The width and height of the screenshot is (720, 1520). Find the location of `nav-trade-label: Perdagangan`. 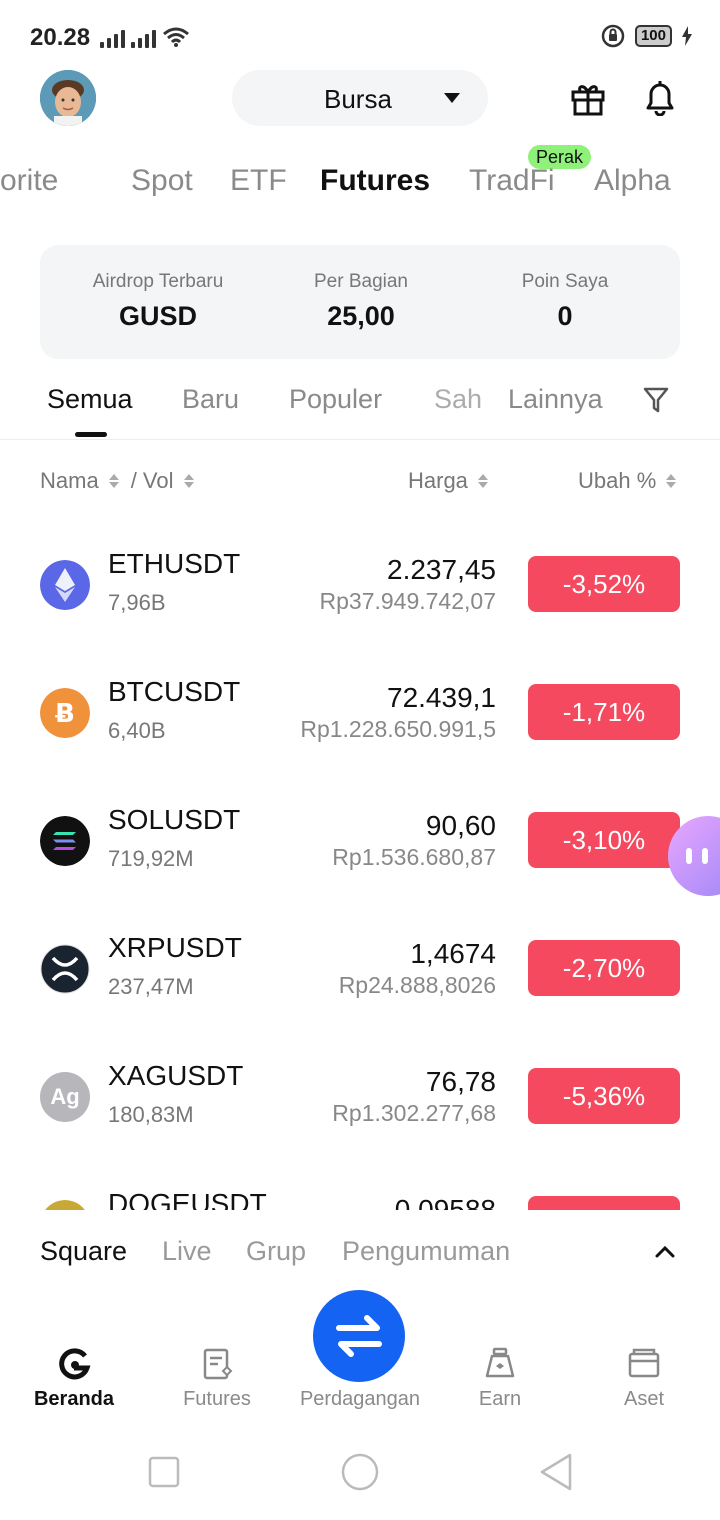

nav-trade-label: Perdagangan is located at coordinates (360, 1399).